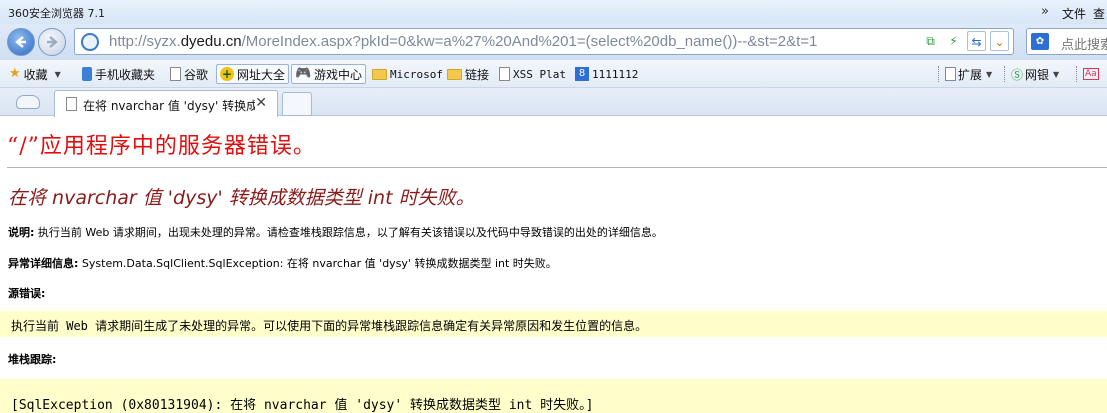 The image size is (1107, 413). I want to click on extensions-menu: 扩展 ▼, so click(965, 74).